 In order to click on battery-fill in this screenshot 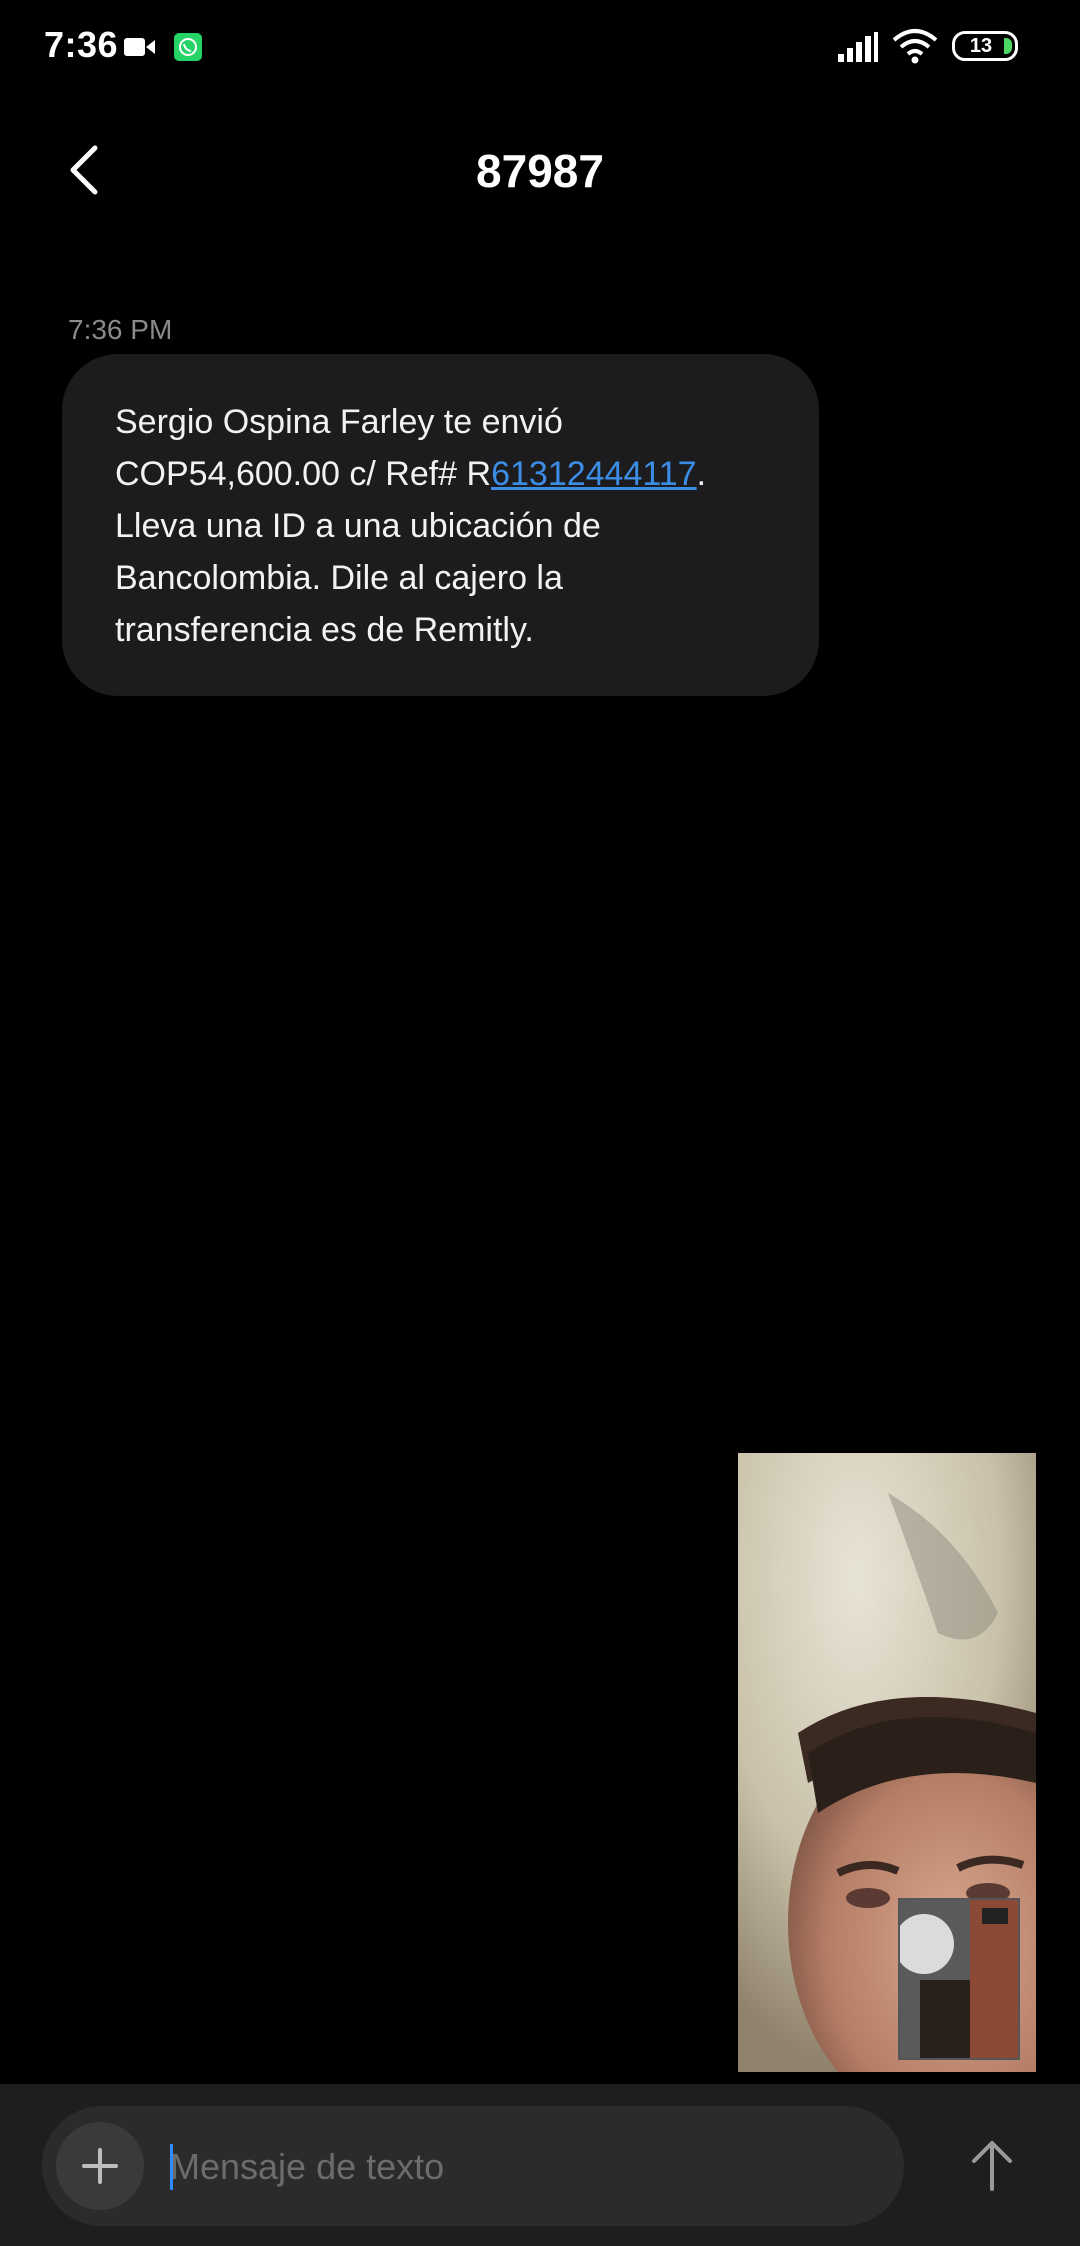, I will do `click(1008, 46)`.